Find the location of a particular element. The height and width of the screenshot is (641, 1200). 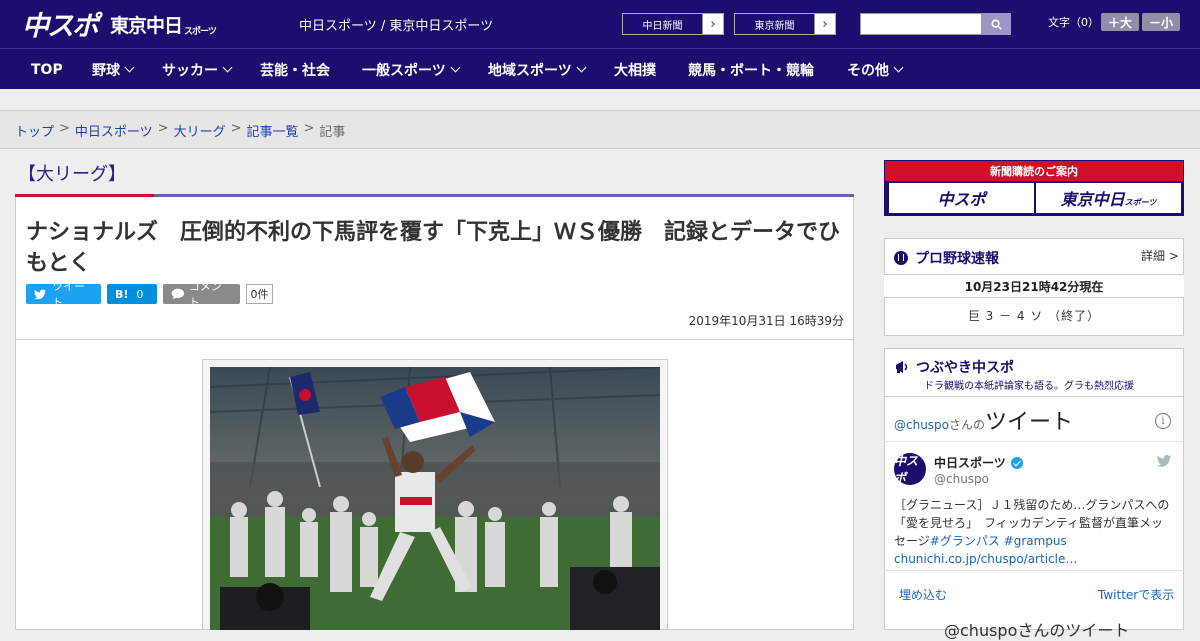

subscription-chuspo: 中スポ is located at coordinates (961, 198).